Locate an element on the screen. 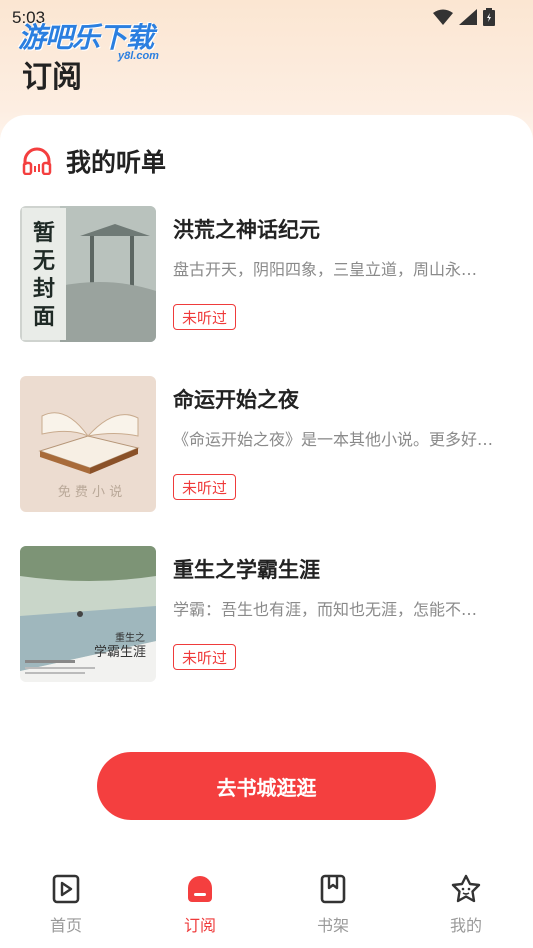  go-to-bookstore-button: 去书城逛逛 is located at coordinates (266, 786).